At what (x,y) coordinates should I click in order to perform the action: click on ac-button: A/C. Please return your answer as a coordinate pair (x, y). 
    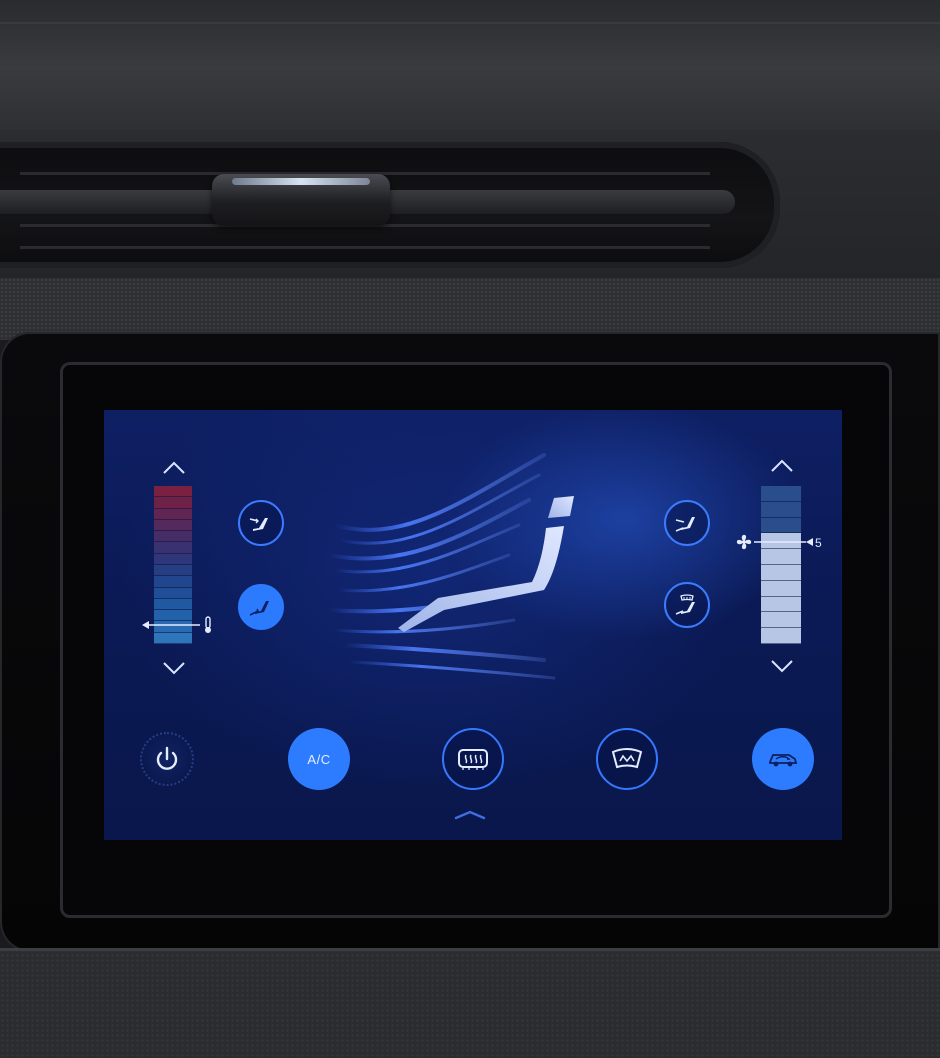
    Looking at the image, I should click on (319, 759).